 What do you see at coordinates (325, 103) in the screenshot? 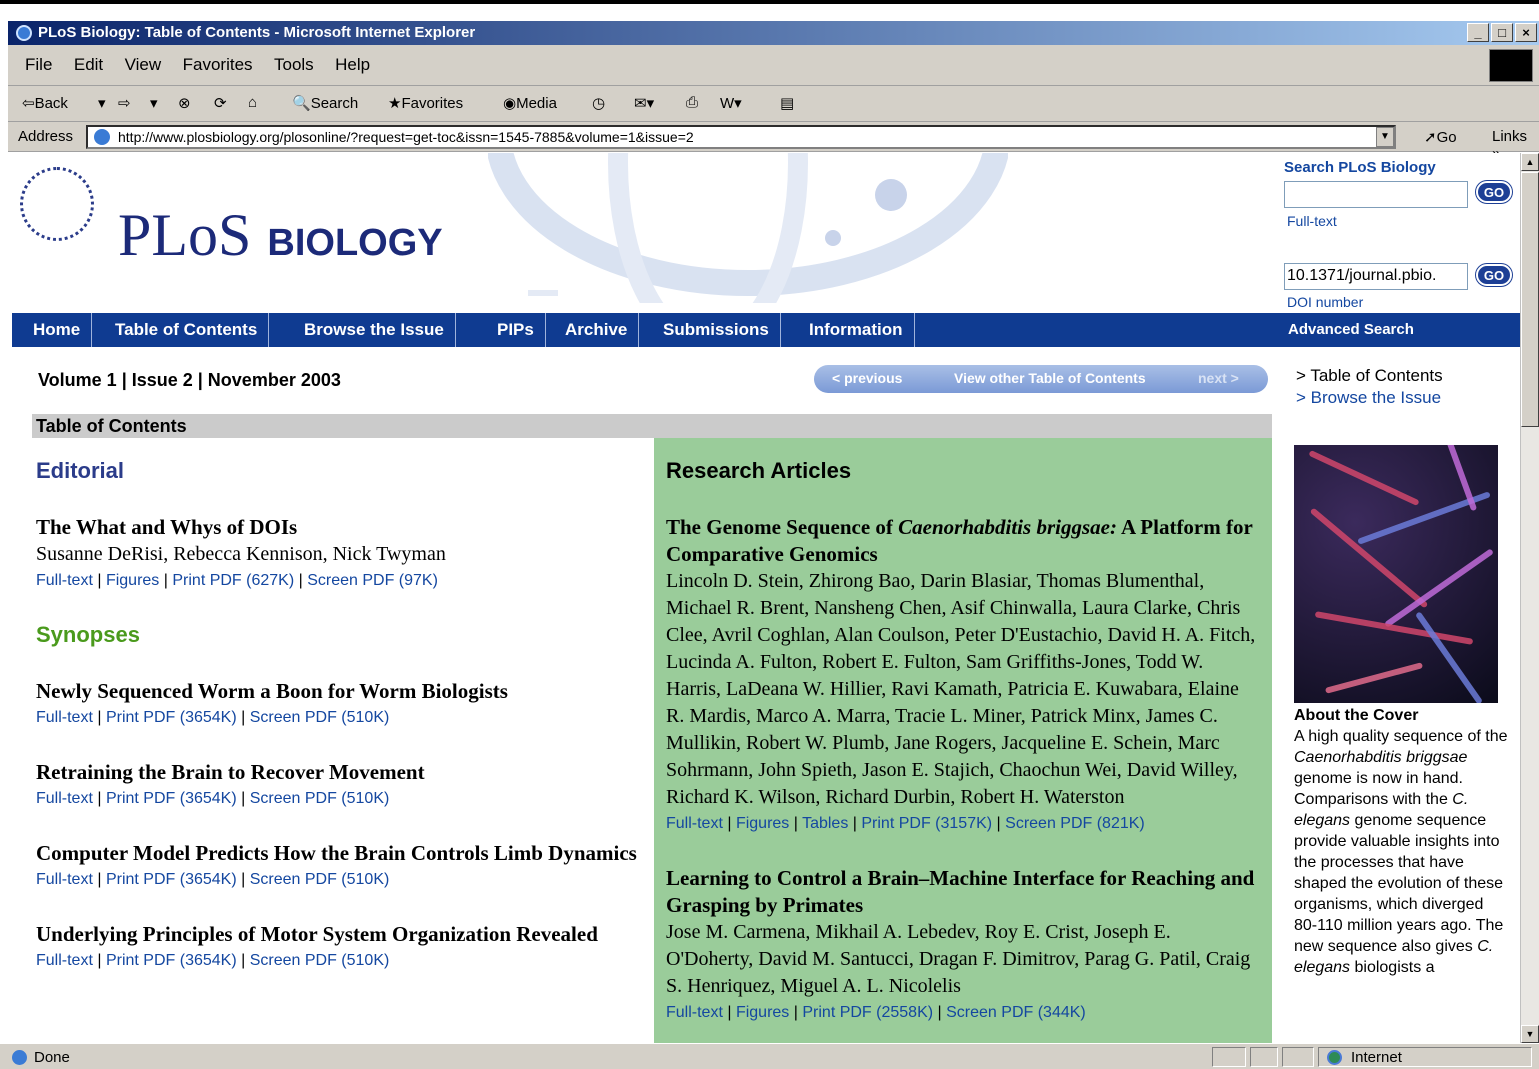
I see `search-toolbar-button: 🔍Search` at bounding box center [325, 103].